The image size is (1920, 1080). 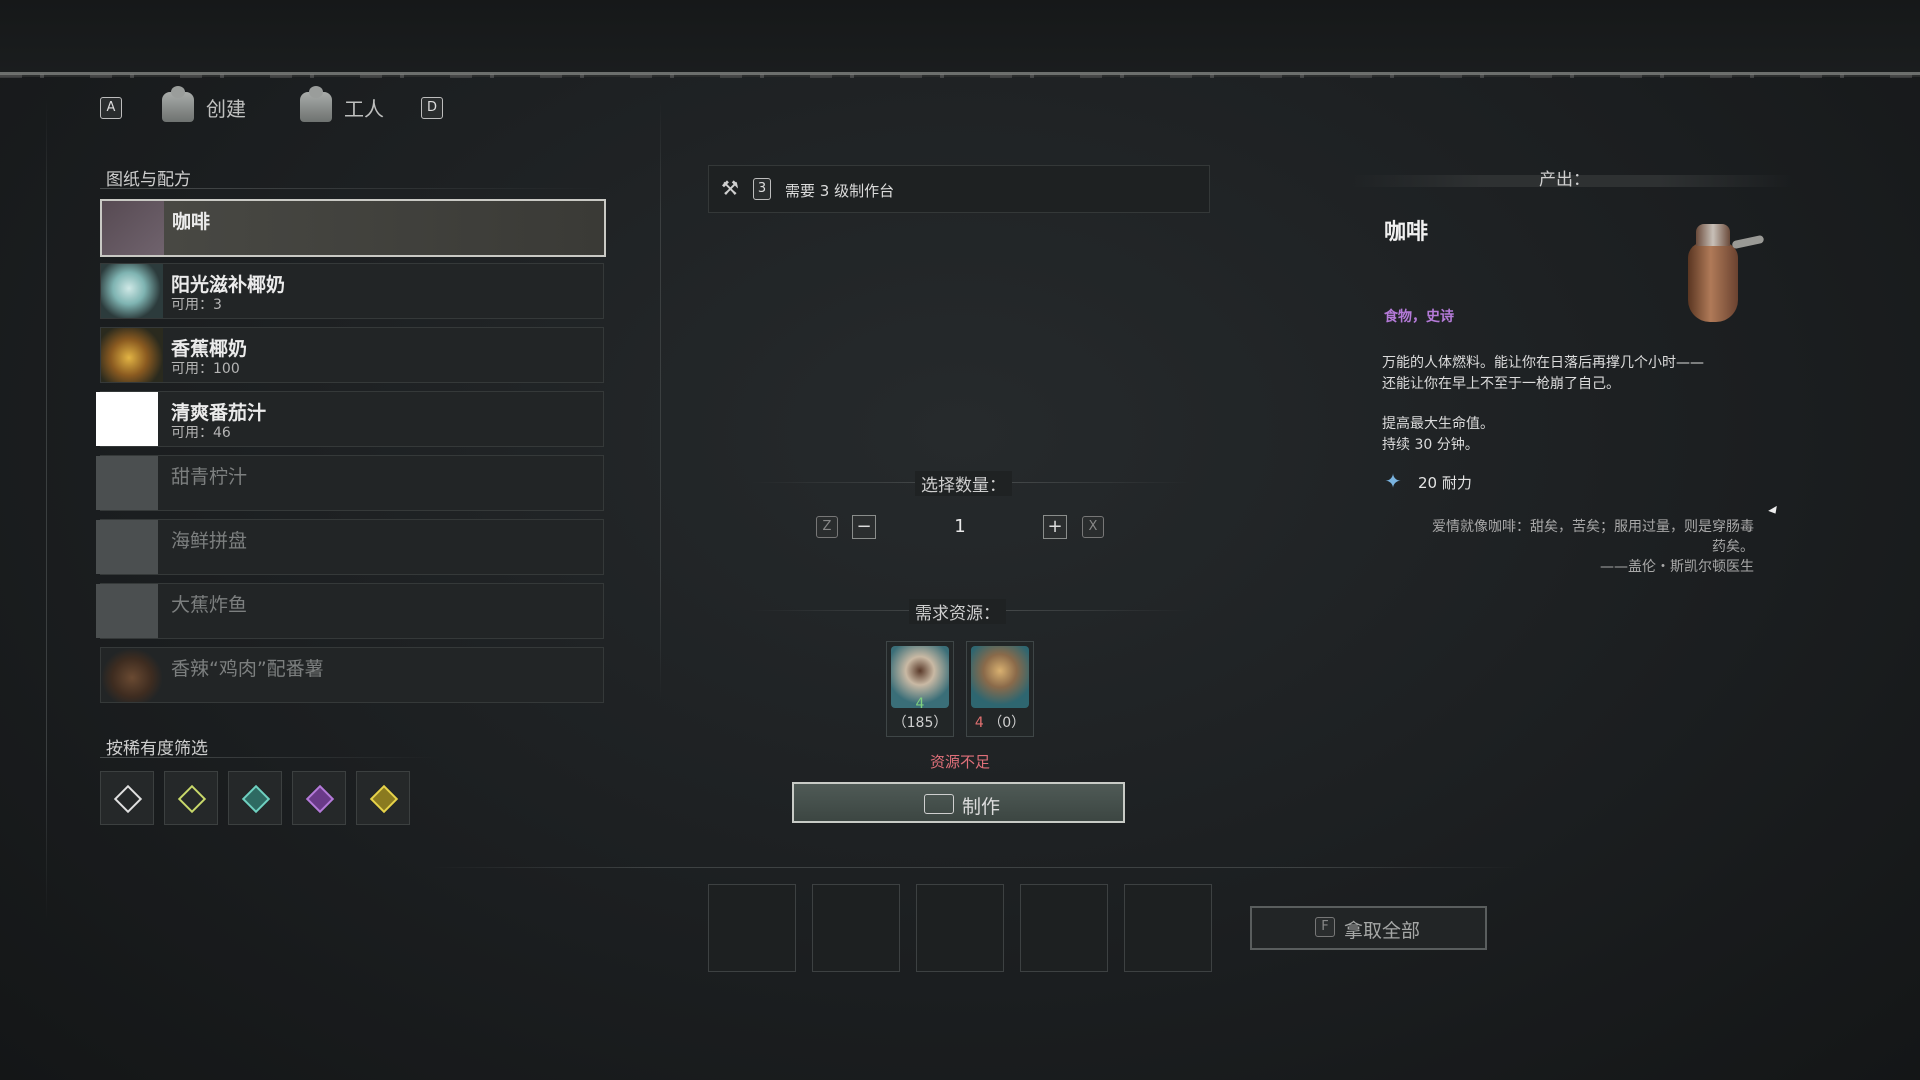 I want to click on banana-coconut-icon, so click(x=132, y=355).